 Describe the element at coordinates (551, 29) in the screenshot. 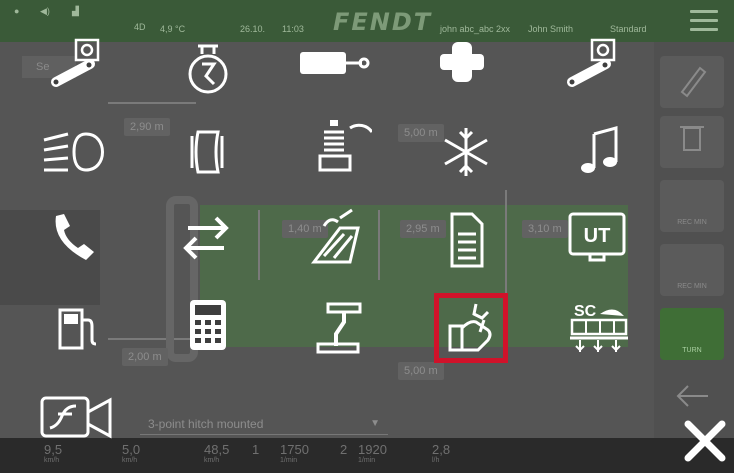

I see `driver-name: John Smith` at that location.